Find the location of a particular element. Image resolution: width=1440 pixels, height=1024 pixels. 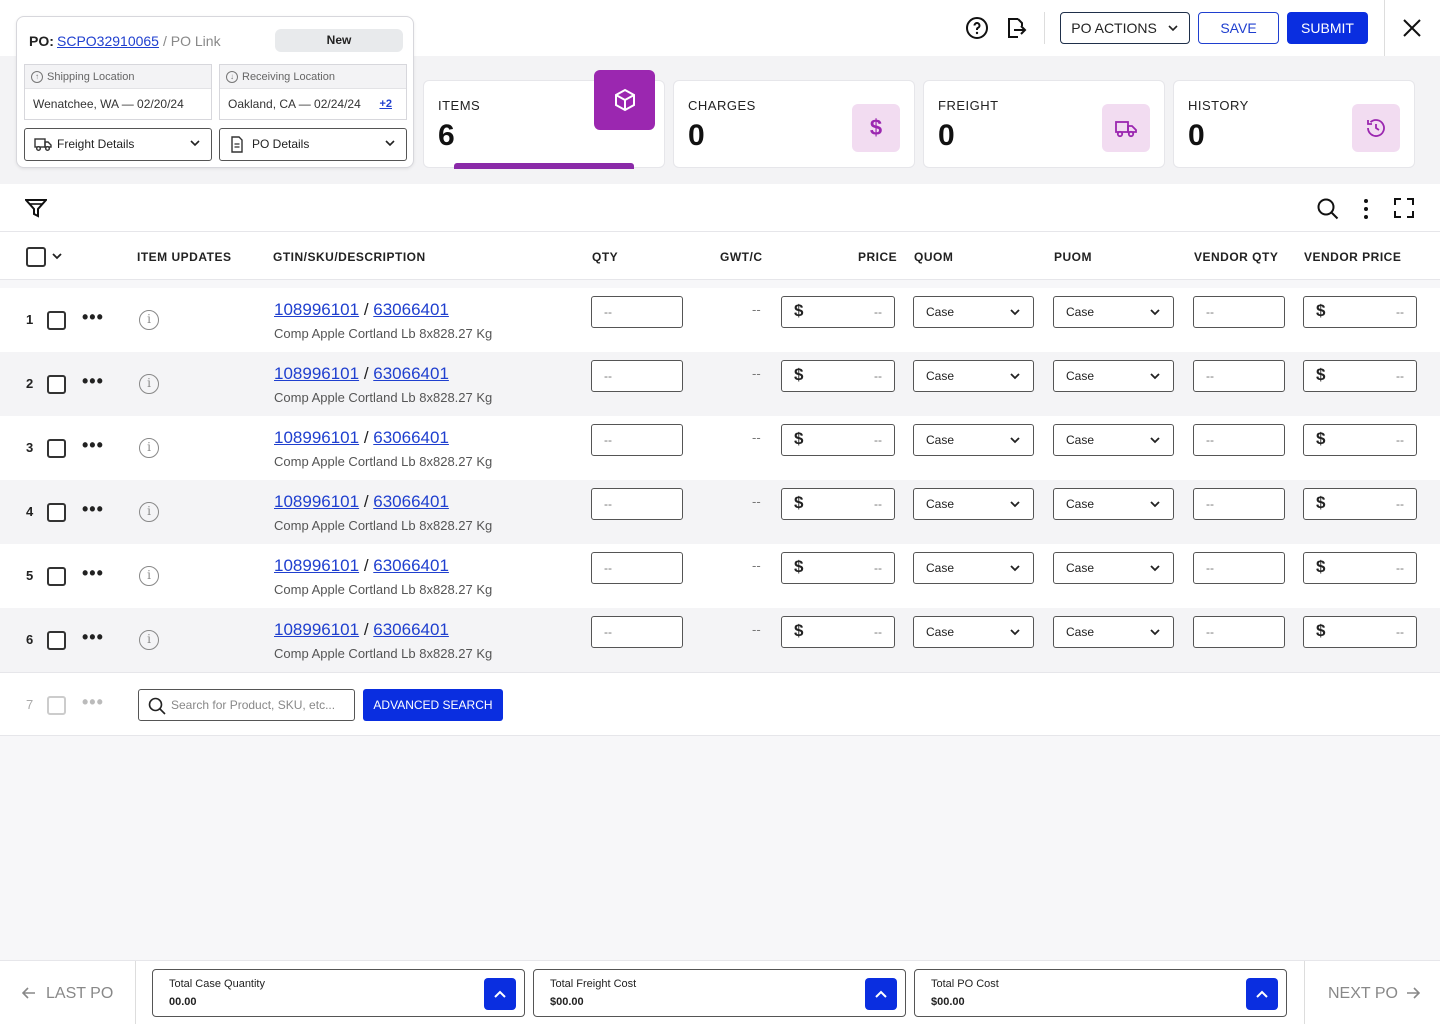

fullscreen-icon is located at coordinates (1404, 208).